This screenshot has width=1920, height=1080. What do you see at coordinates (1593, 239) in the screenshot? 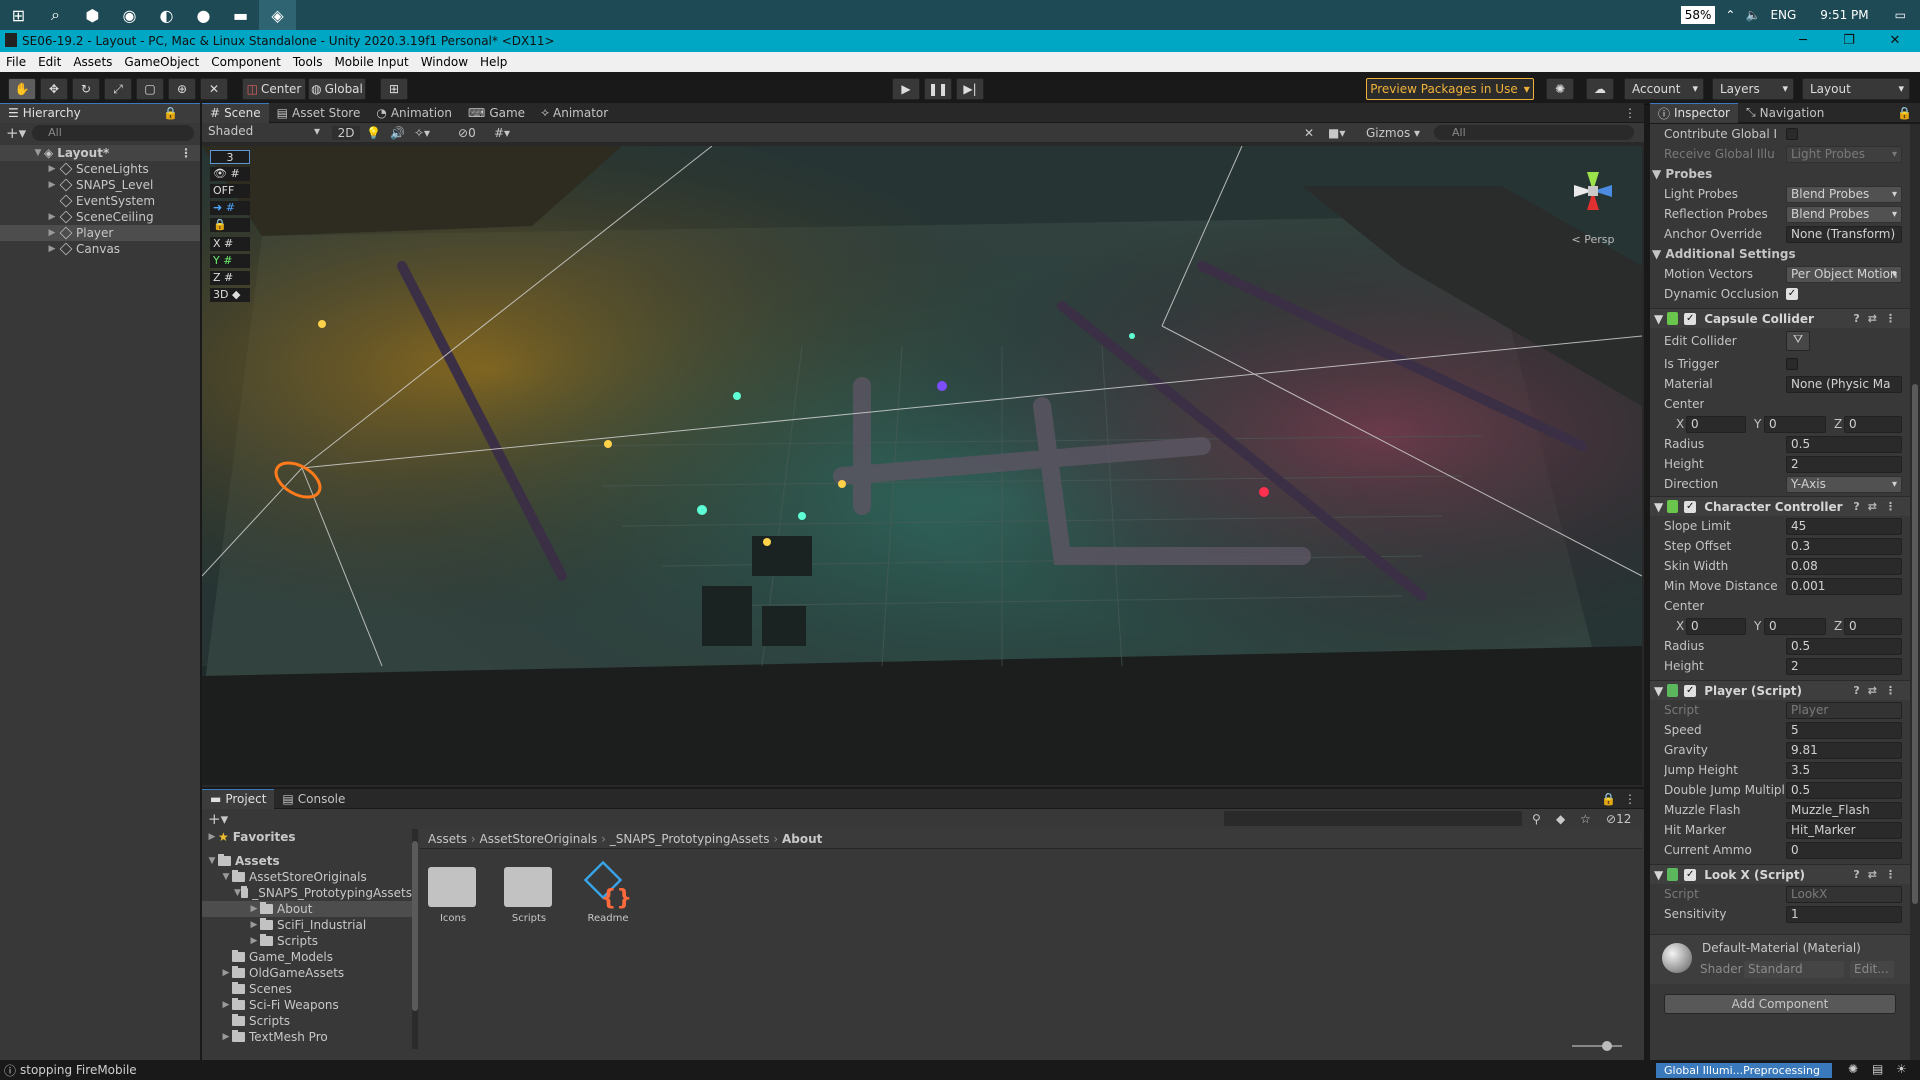
I see `perspective-label: < Persp` at bounding box center [1593, 239].